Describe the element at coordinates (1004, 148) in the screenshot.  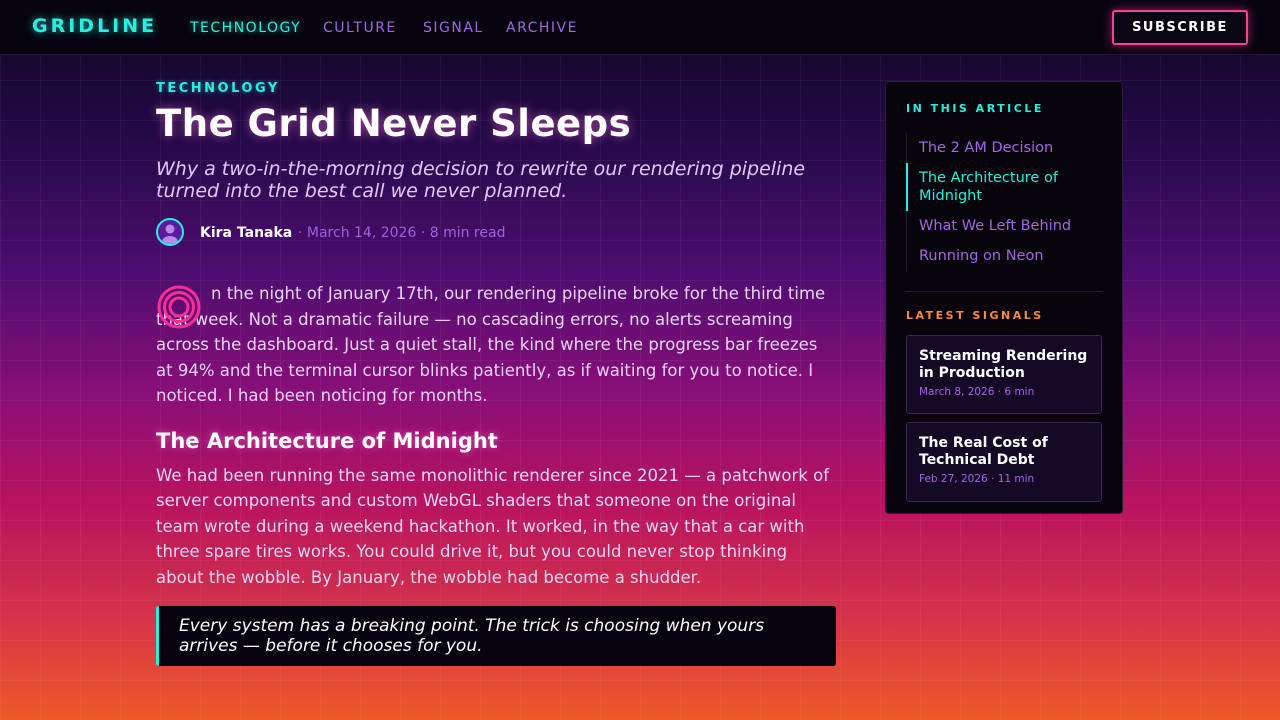
I see `toc-item-2am-decision: The 2 AM Decision` at that location.